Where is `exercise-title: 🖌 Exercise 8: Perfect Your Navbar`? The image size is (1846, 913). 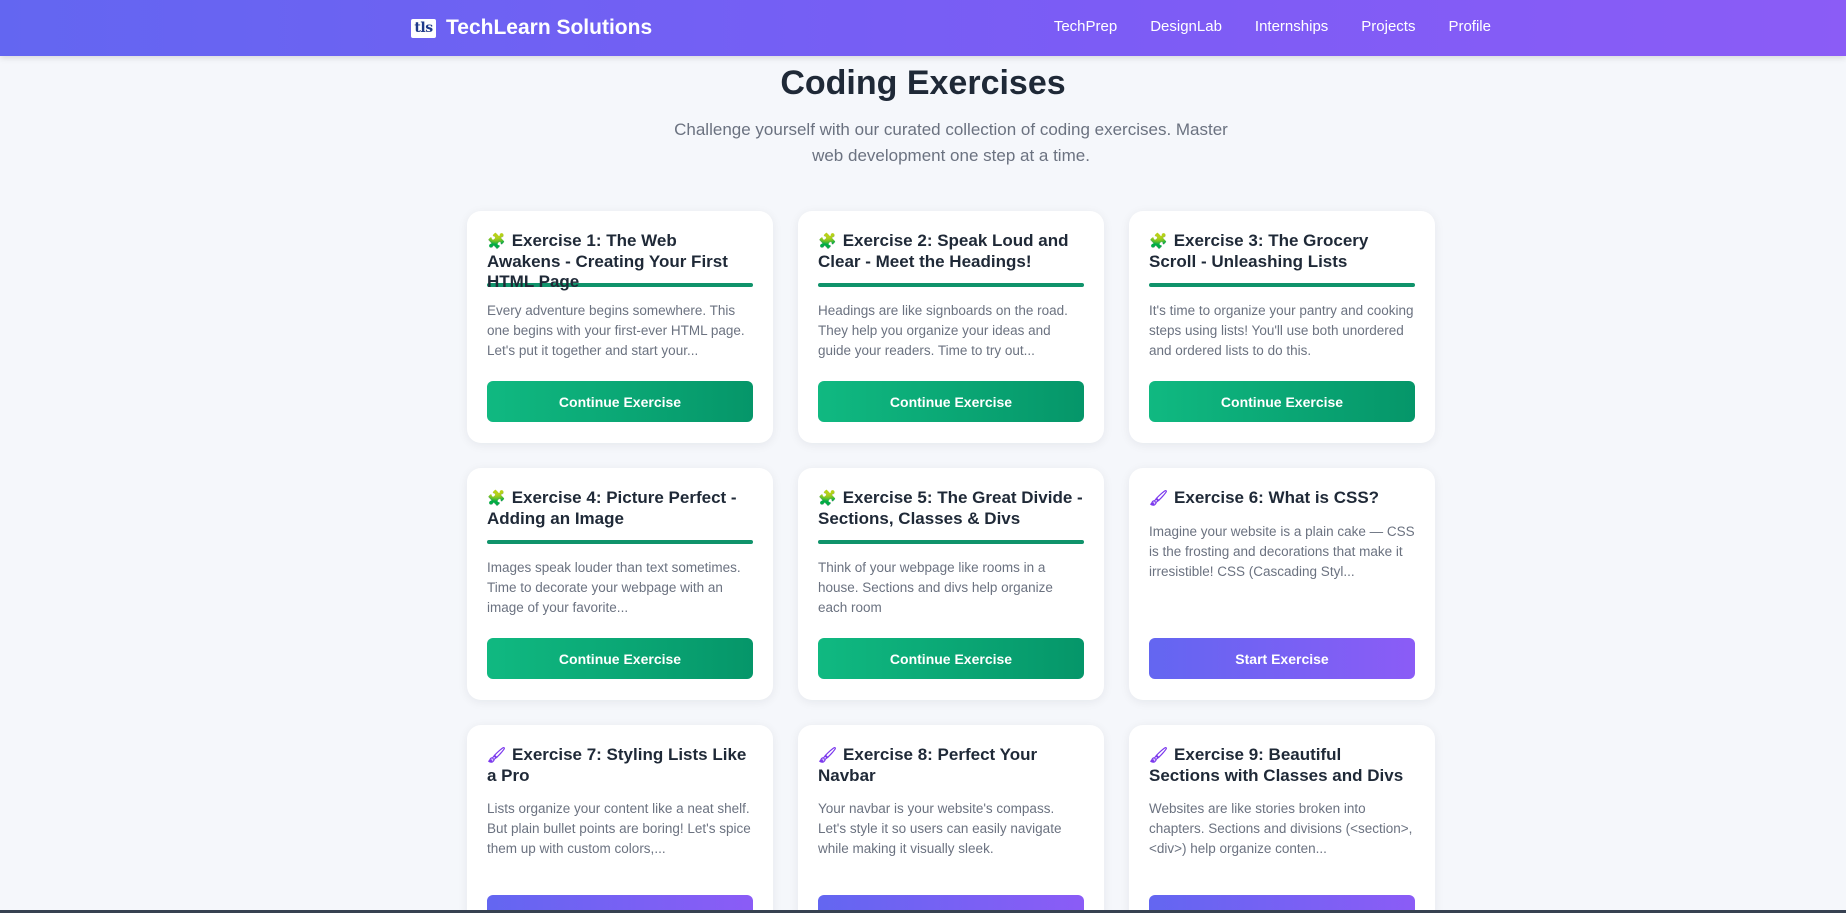
exercise-title: 🖌 Exercise 8: Perfect Your Navbar is located at coordinates (951, 765).